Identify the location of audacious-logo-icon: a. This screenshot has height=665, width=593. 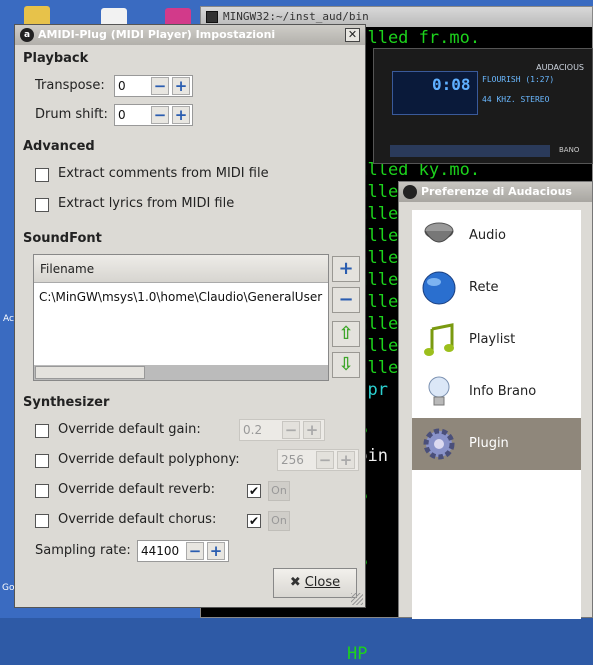
(27, 35).